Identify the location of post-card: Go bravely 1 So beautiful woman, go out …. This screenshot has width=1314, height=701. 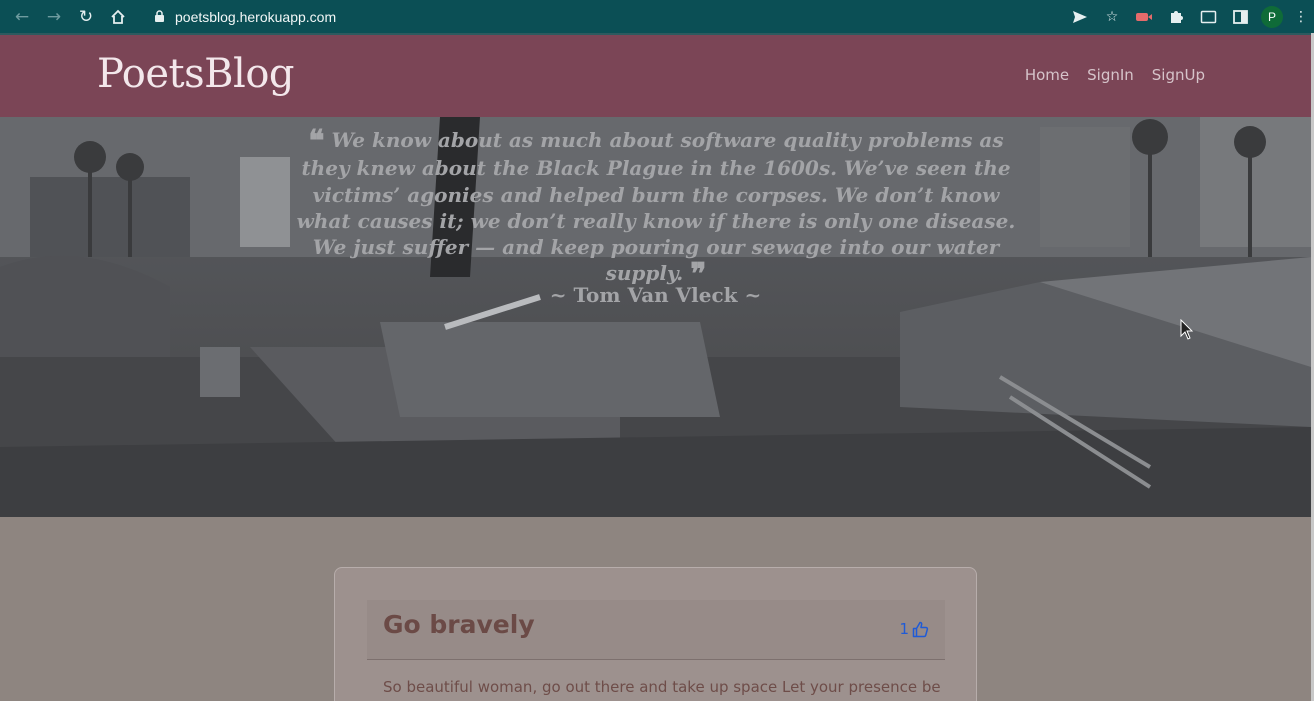
(655, 634).